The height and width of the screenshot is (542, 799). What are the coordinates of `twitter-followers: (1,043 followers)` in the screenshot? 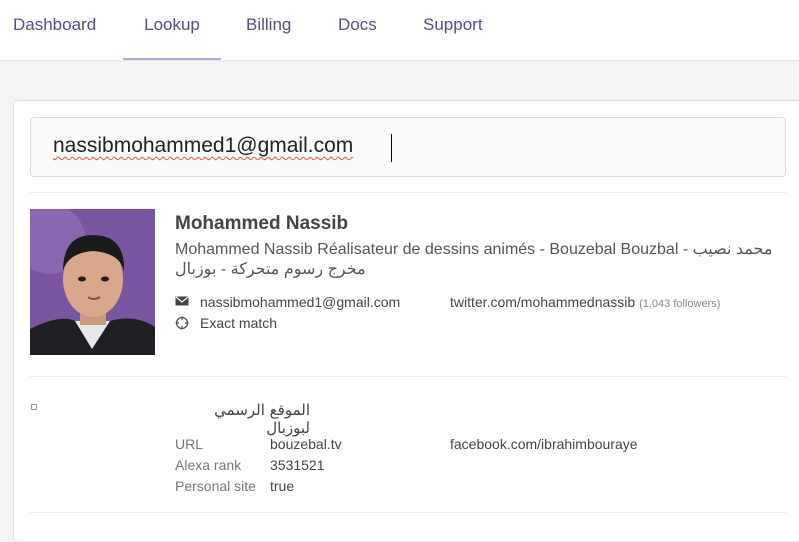 It's located at (680, 304).